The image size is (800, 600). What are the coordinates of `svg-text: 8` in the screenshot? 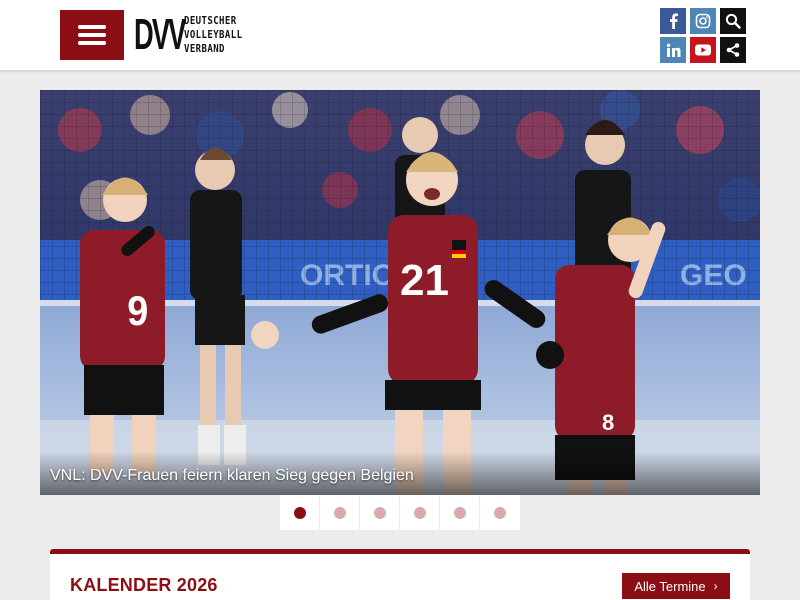 It's located at (608, 422).